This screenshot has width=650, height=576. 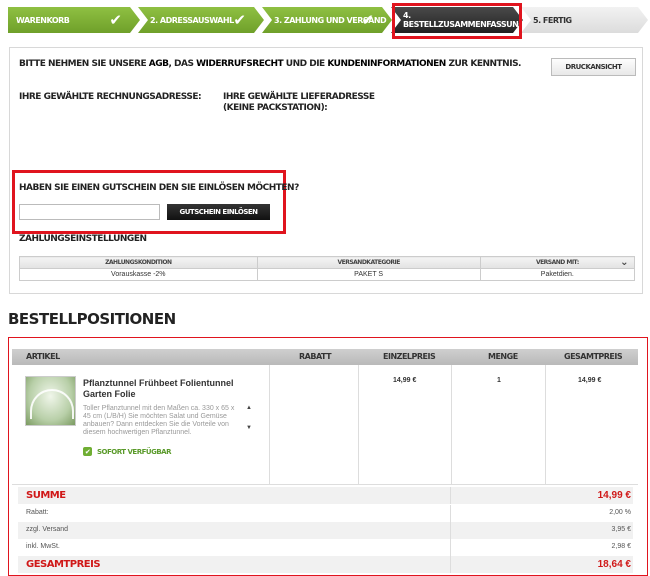 I want to click on quantity-header: MENGE, so click(x=503, y=356).